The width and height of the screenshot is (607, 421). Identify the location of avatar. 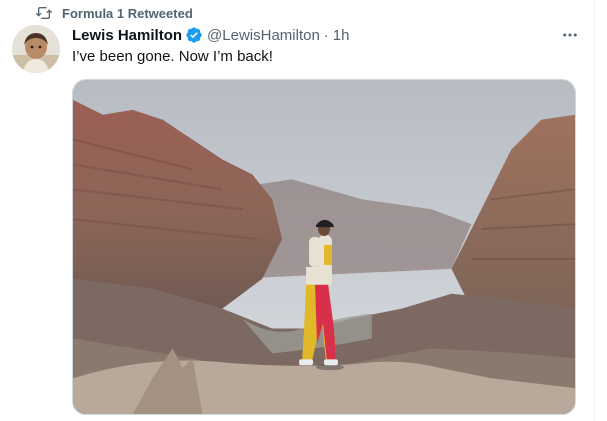
(36, 49).